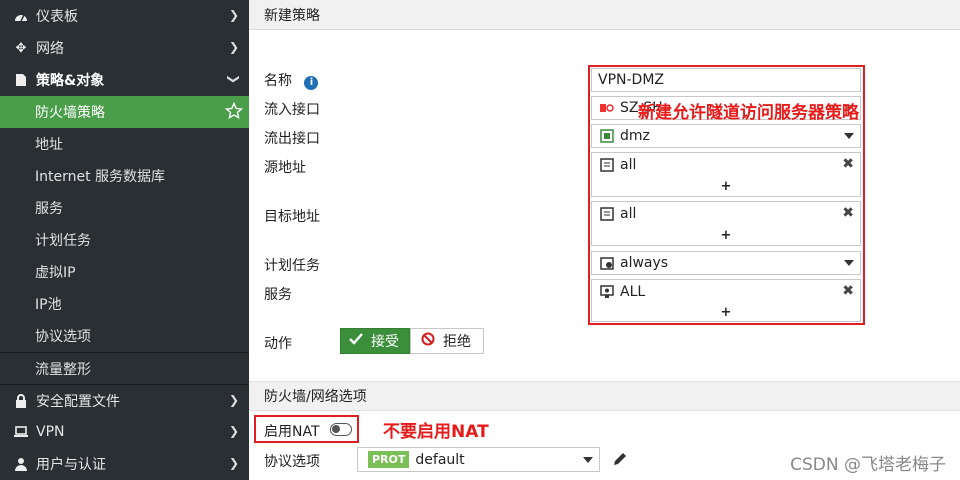  I want to click on page-title: 新建策略, so click(604, 15).